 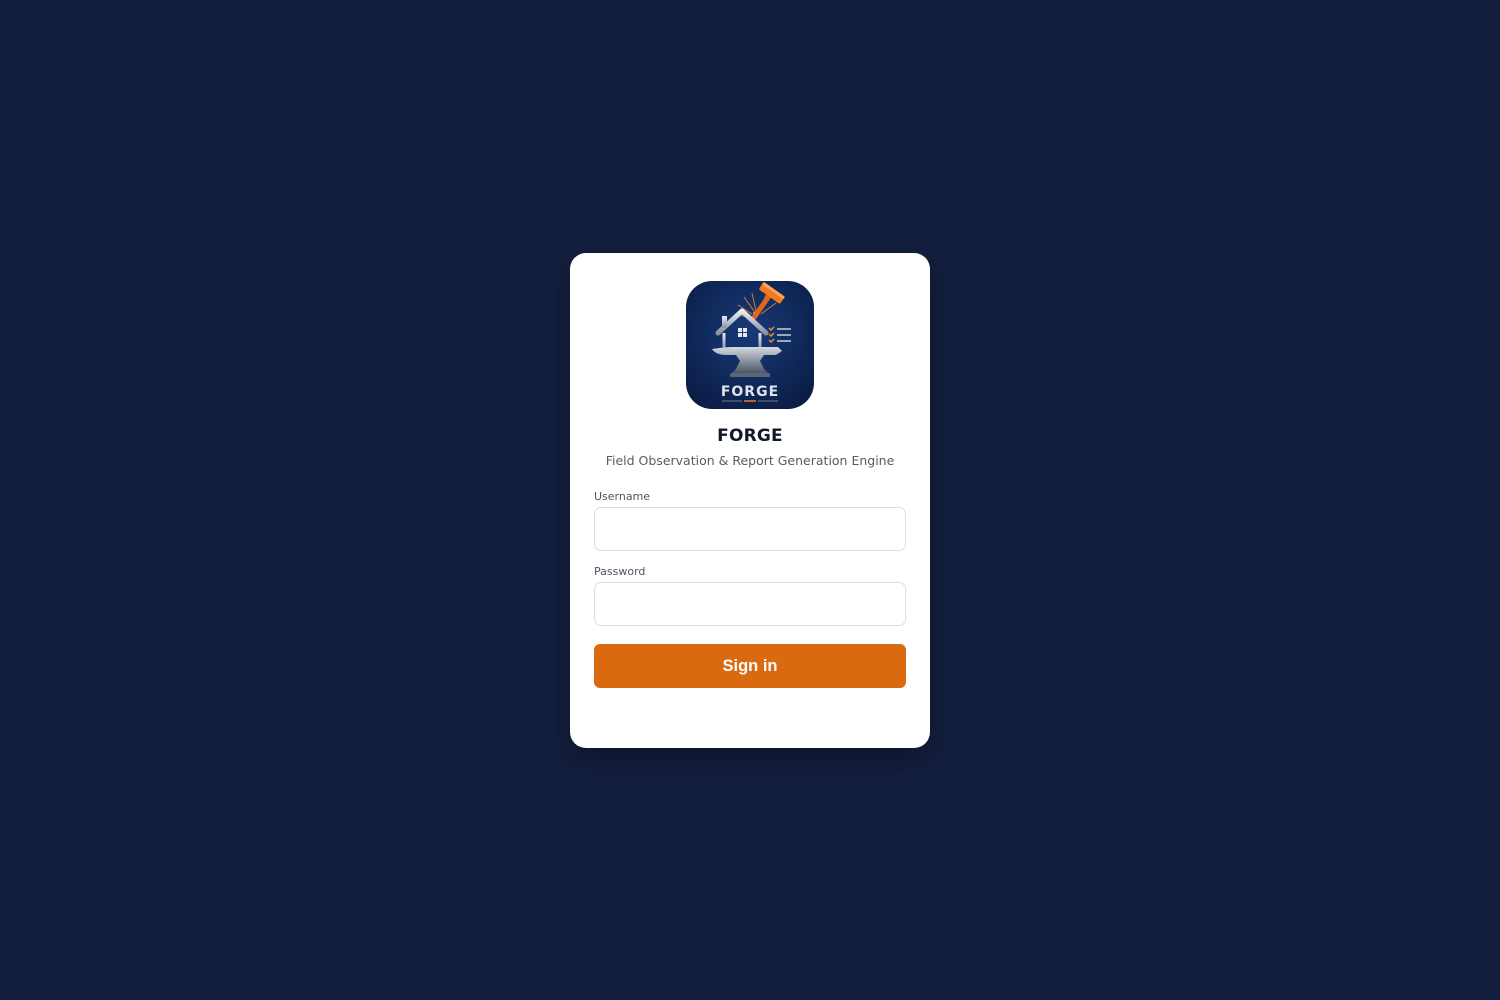 I want to click on password-label: Password, so click(x=620, y=571).